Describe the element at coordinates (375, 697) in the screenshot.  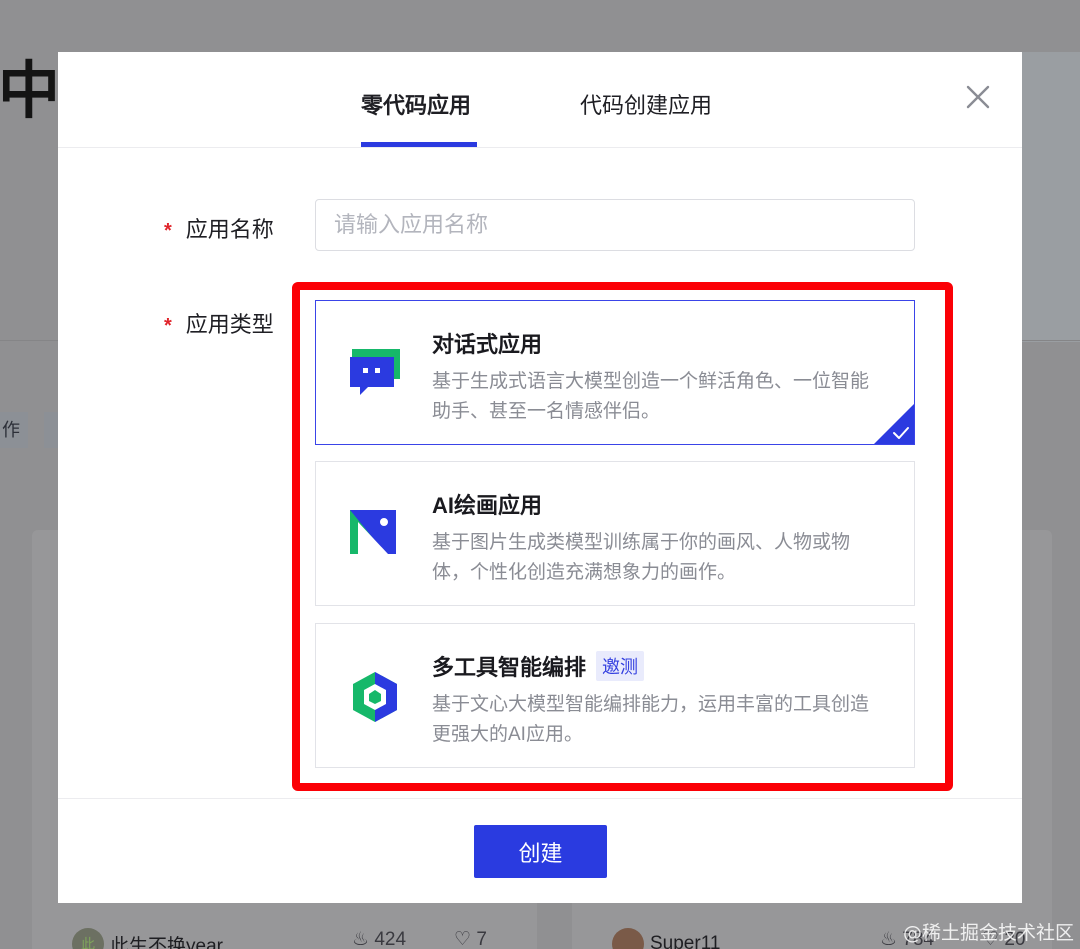
I see `hexagon-workflow-icon` at that location.